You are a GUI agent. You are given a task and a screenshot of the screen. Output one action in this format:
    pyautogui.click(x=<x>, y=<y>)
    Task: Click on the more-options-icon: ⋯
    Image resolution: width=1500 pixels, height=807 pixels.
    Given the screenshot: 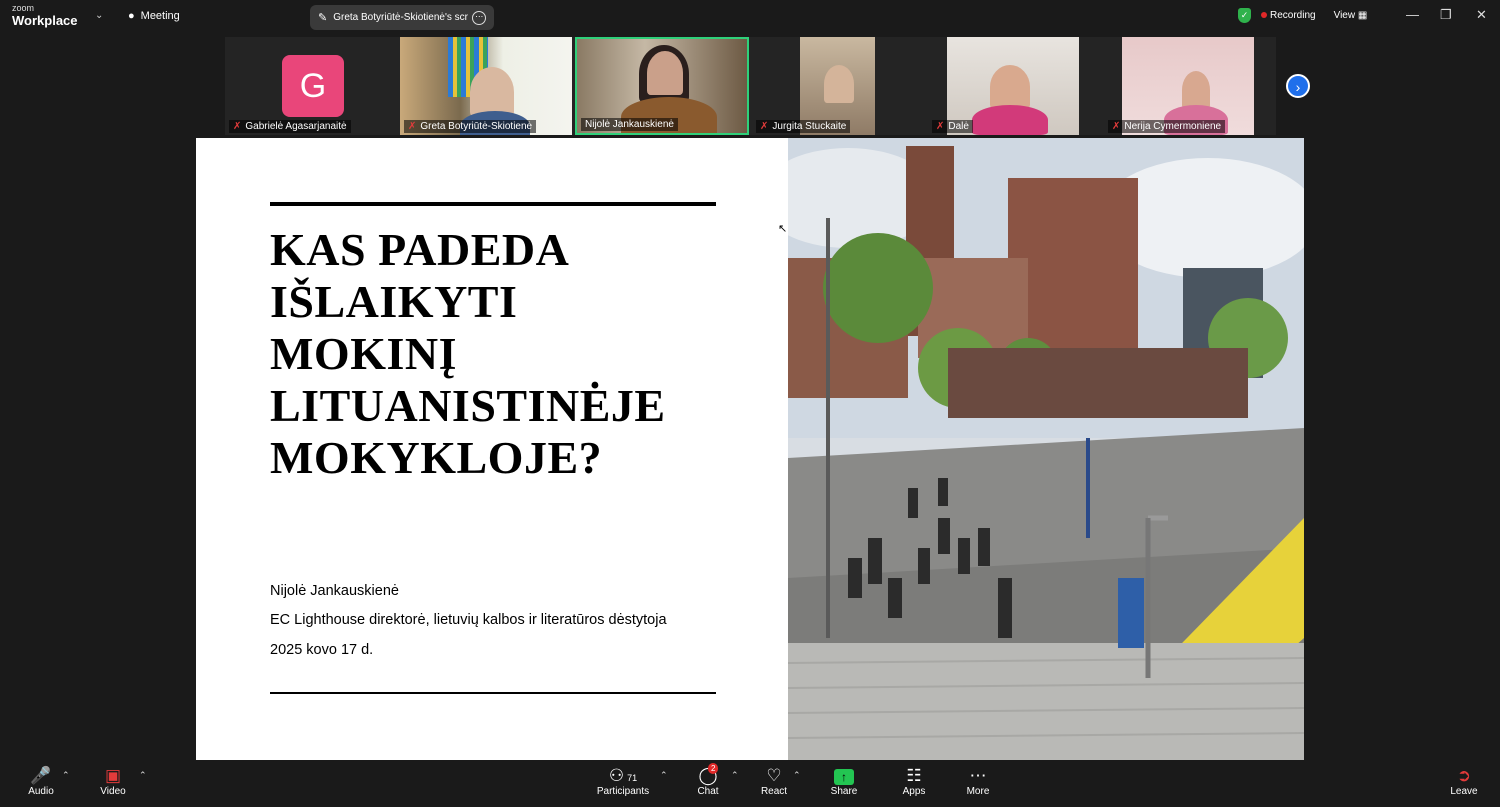 What is the action you would take?
    pyautogui.click(x=479, y=17)
    